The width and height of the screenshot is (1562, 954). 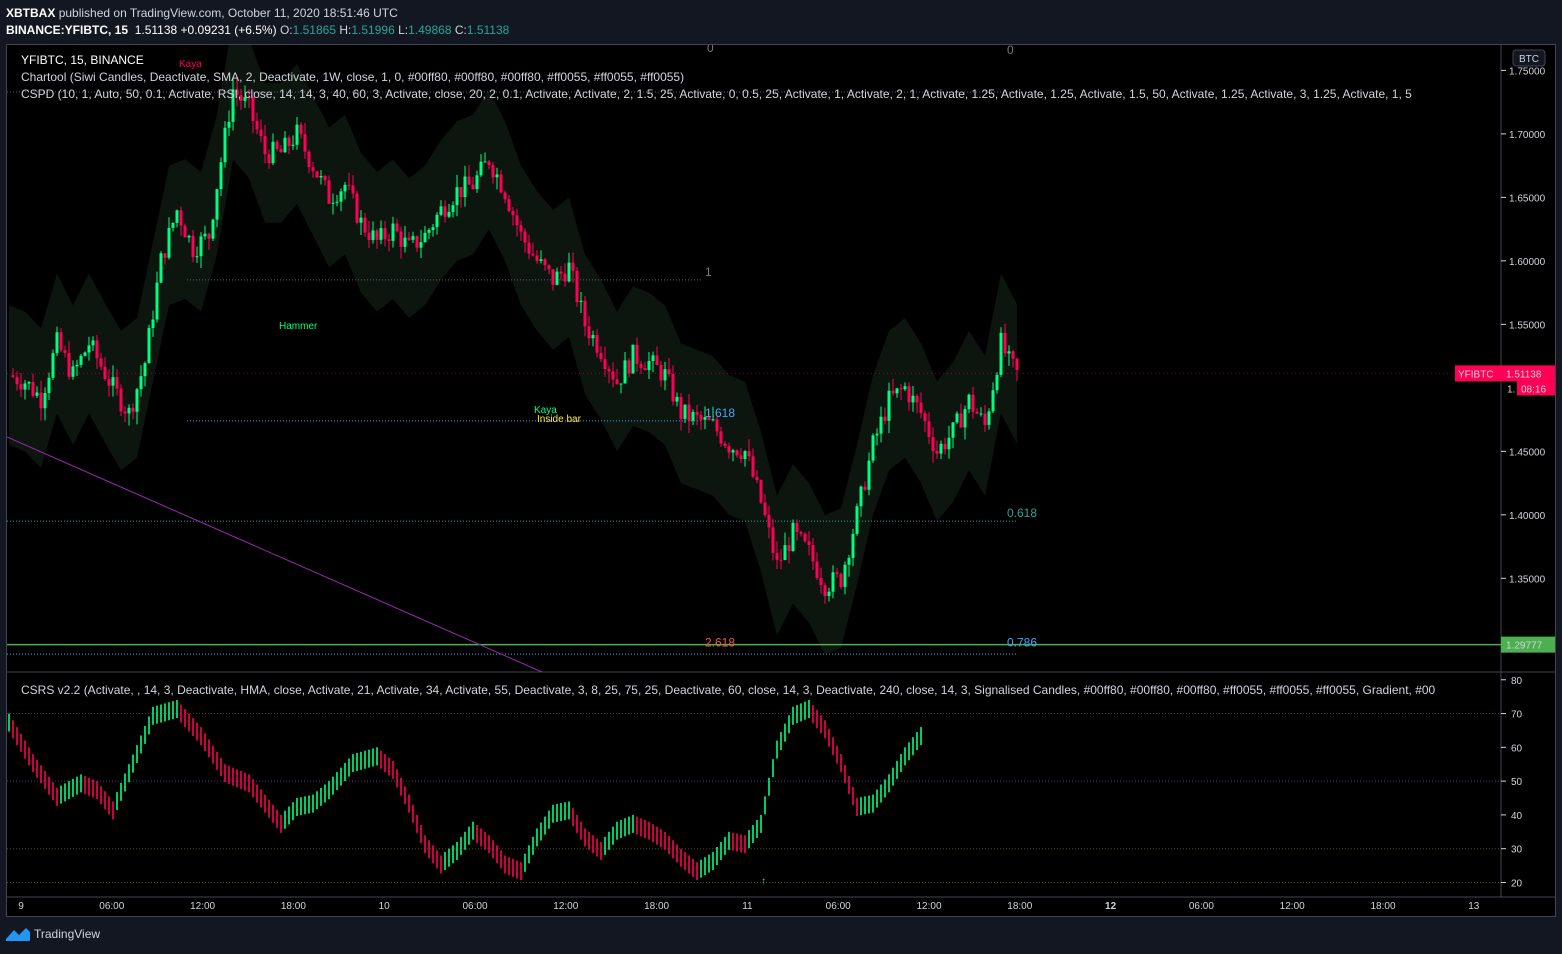 What do you see at coordinates (190, 64) in the screenshot?
I see `kaya-top-label: Kaya` at bounding box center [190, 64].